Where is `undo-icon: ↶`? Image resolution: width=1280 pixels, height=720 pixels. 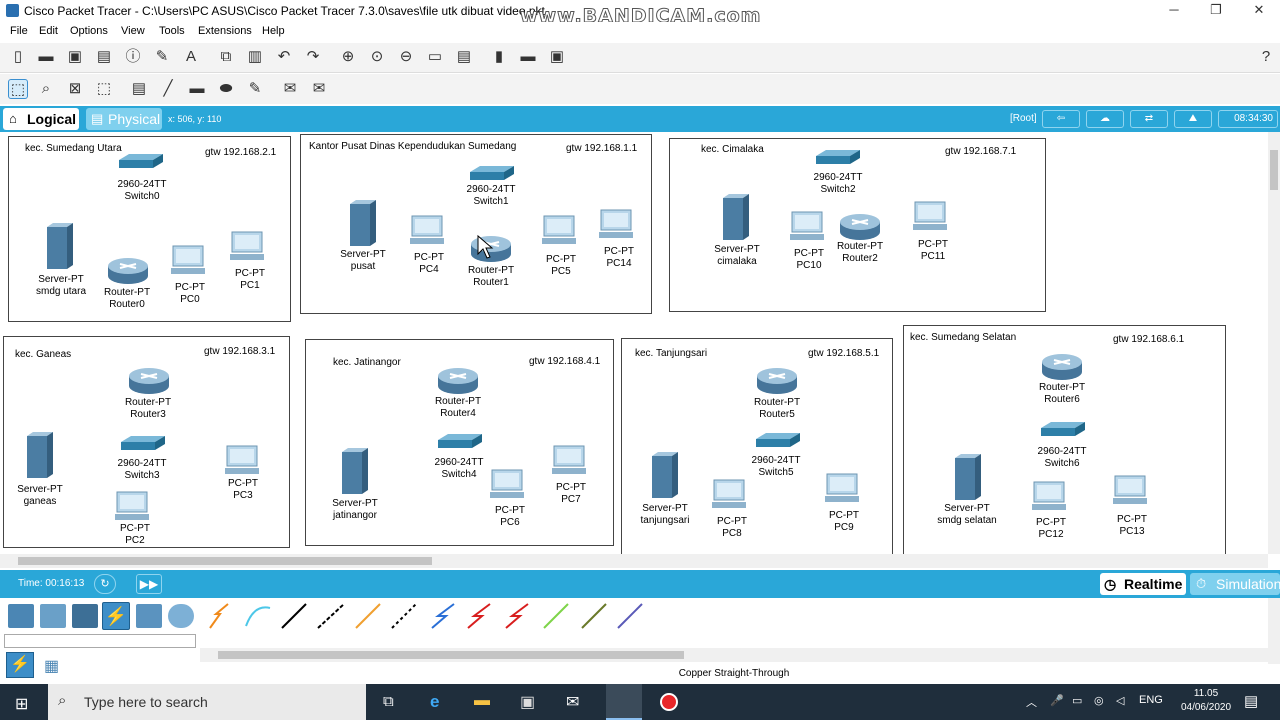 undo-icon: ↶ is located at coordinates (284, 57).